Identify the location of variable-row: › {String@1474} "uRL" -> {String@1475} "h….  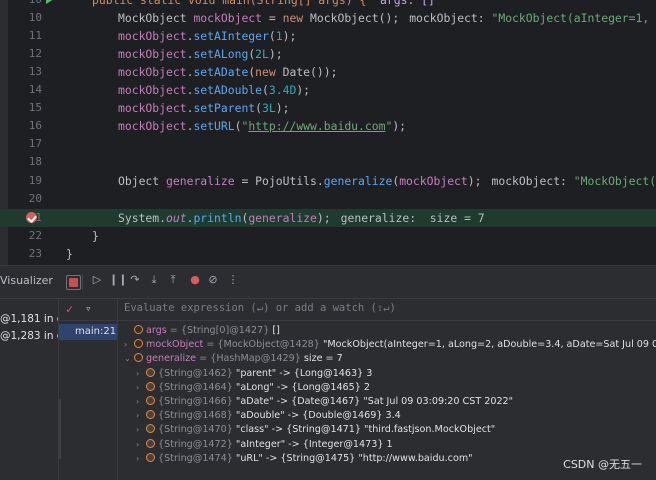
(304, 459).